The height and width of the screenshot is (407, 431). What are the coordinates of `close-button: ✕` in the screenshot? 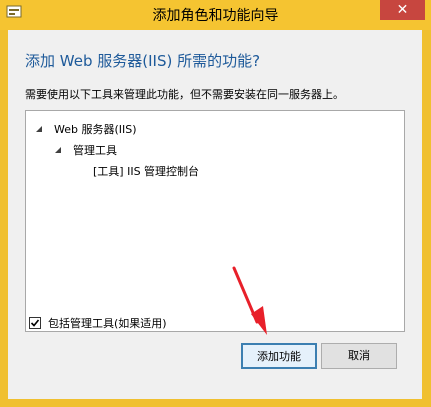 It's located at (402, 10).